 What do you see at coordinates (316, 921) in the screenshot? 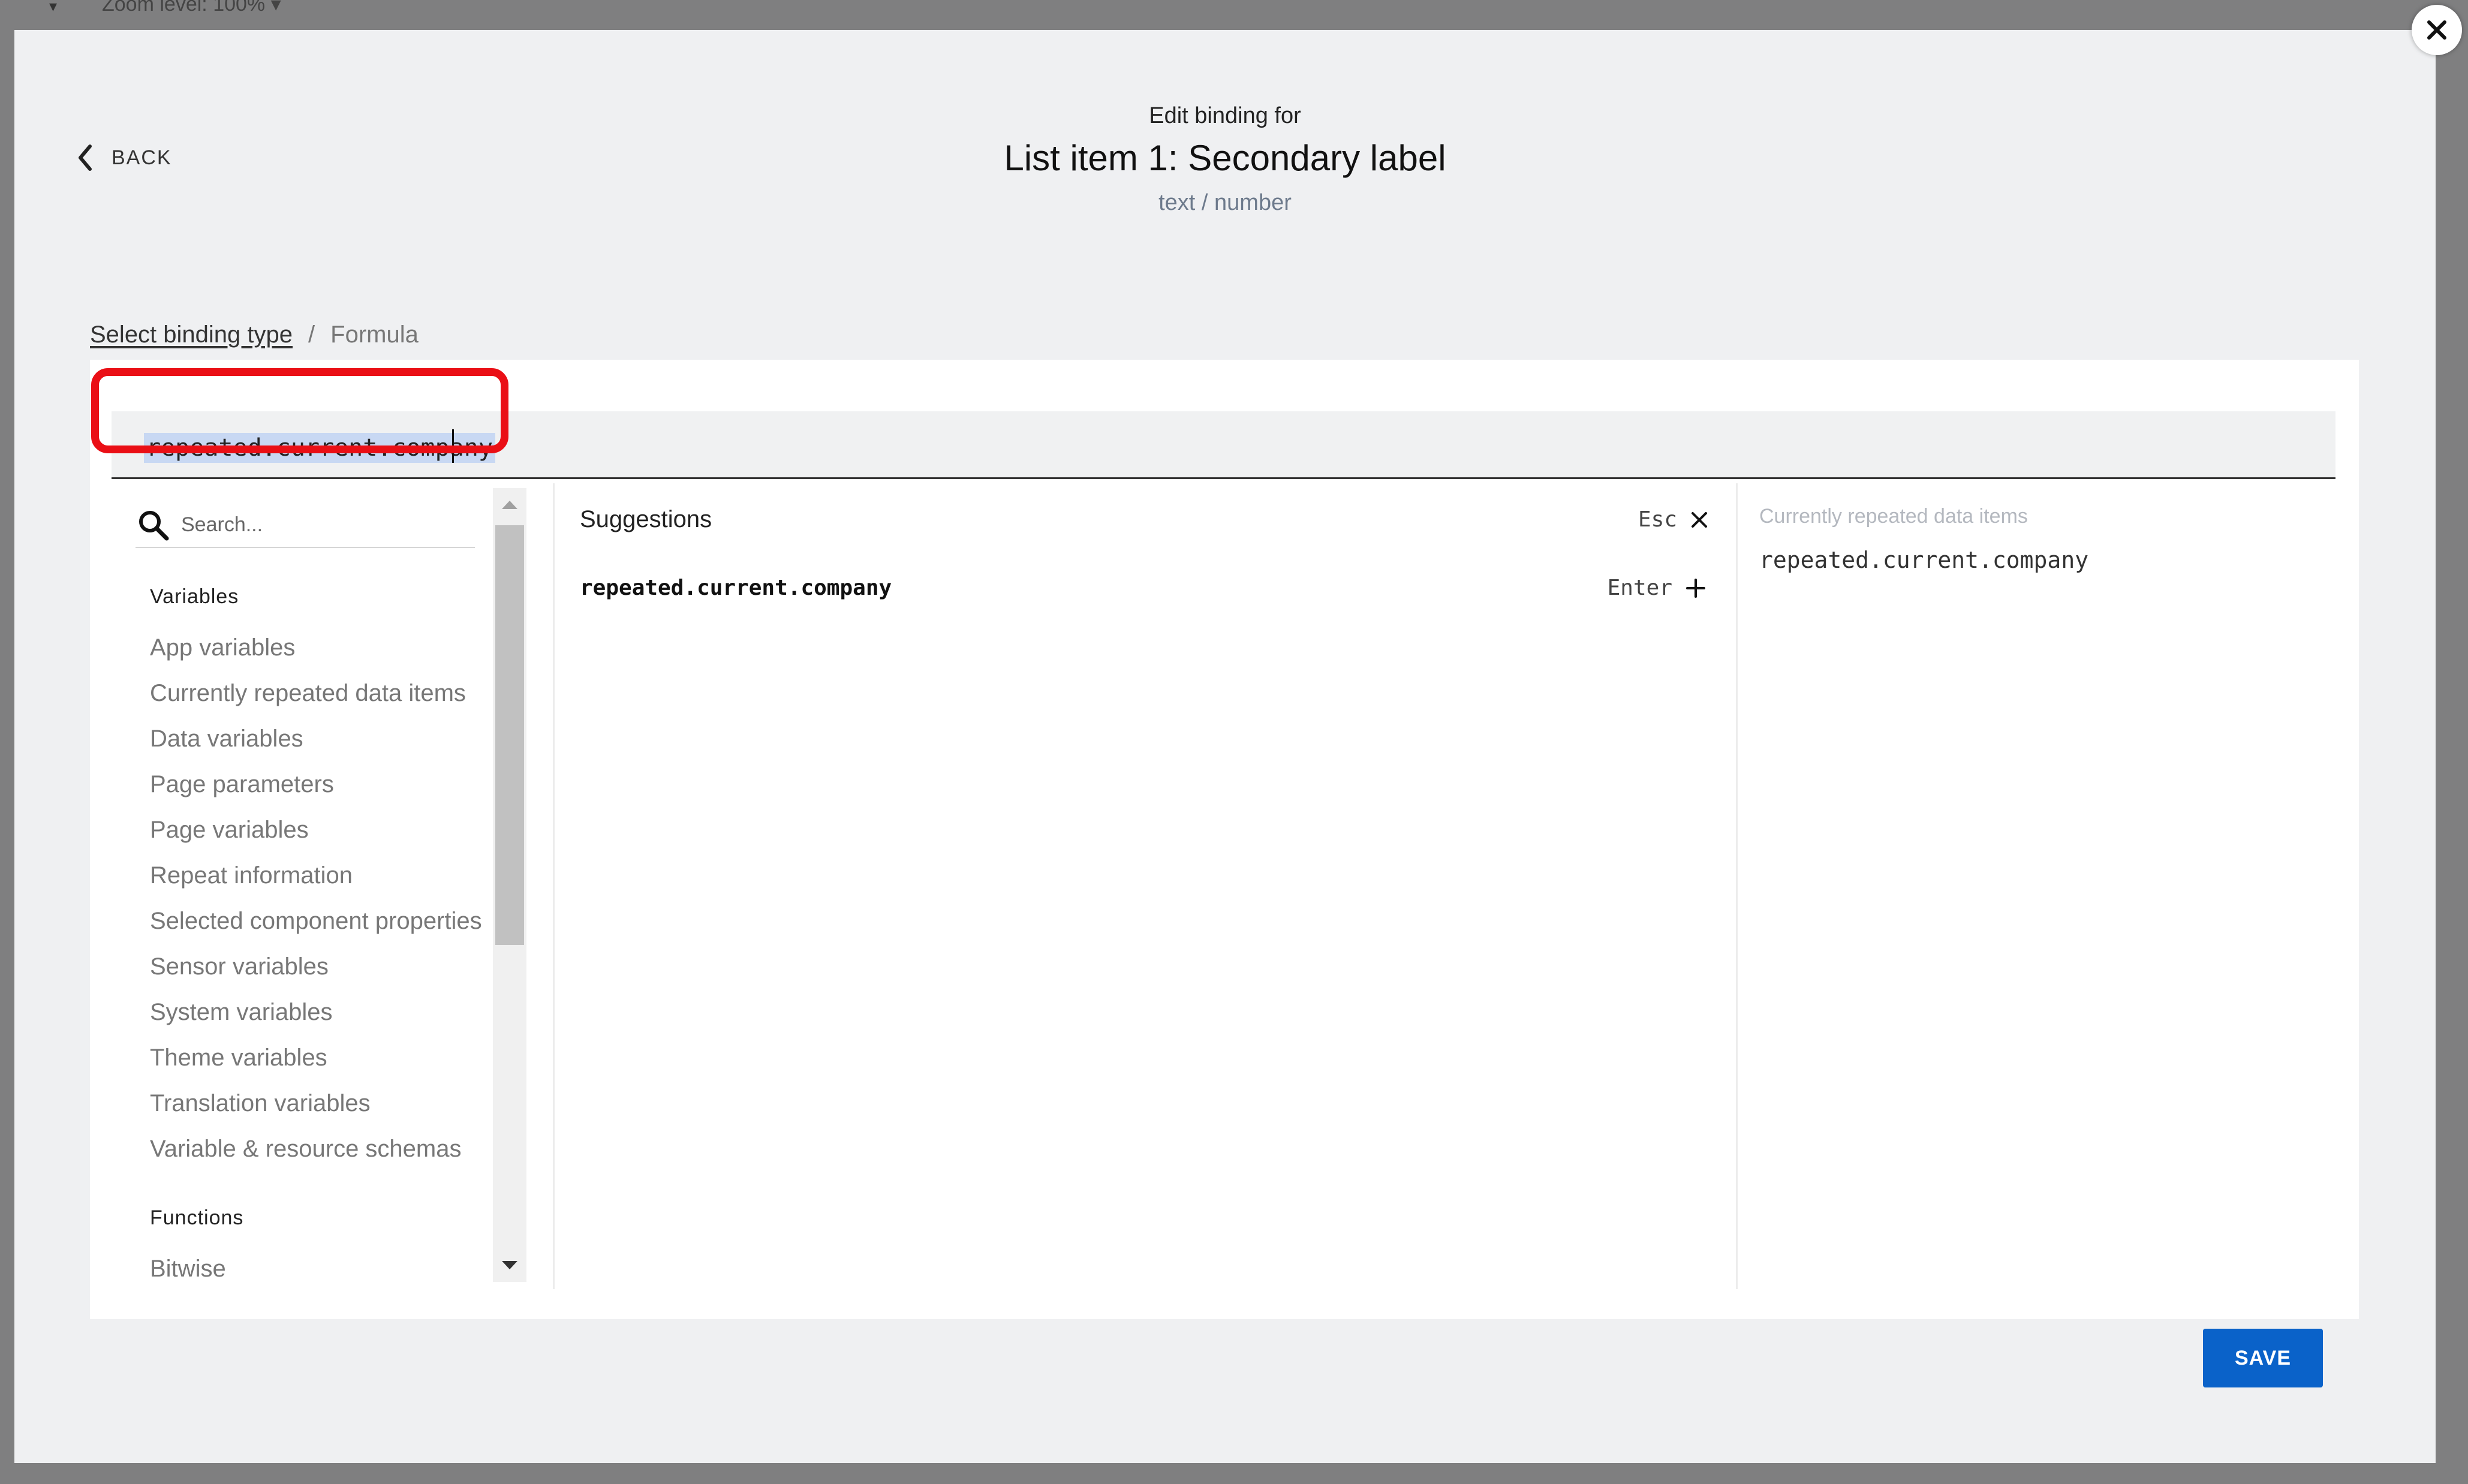
I see `category-item: Selected component properties` at bounding box center [316, 921].